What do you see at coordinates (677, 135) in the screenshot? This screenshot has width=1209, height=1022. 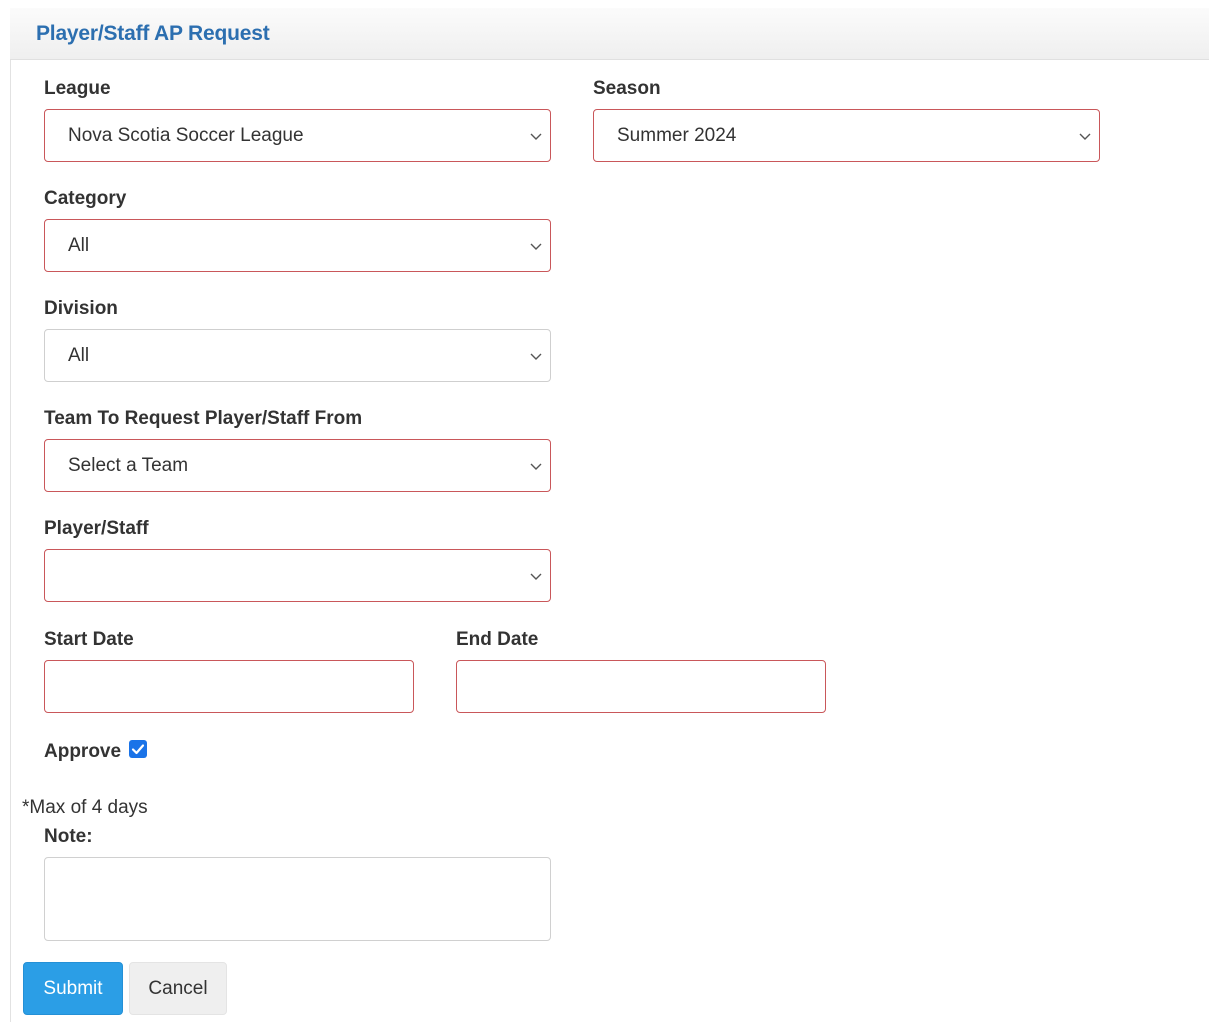 I see `season-value: Summer 2024` at bounding box center [677, 135].